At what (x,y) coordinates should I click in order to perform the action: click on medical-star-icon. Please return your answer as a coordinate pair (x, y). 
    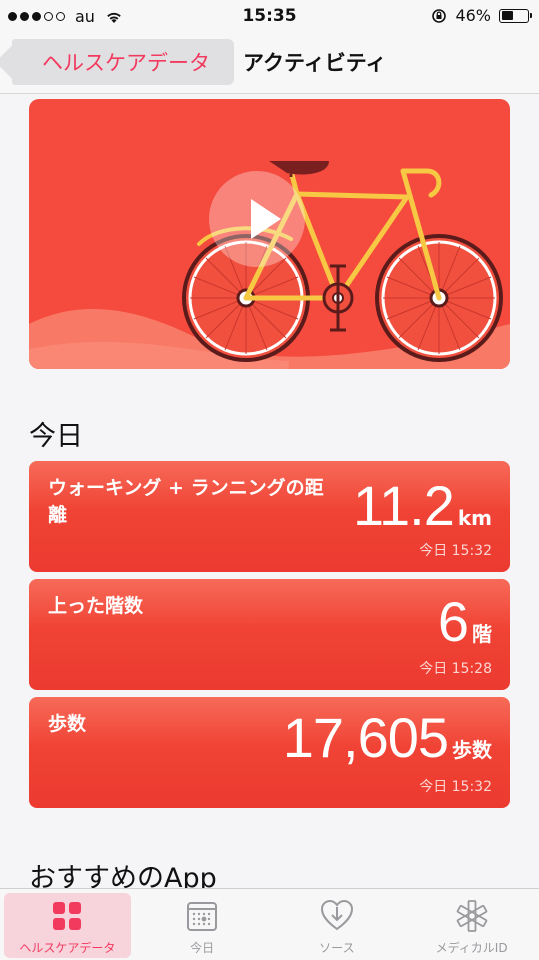
    Looking at the image, I should click on (471, 916).